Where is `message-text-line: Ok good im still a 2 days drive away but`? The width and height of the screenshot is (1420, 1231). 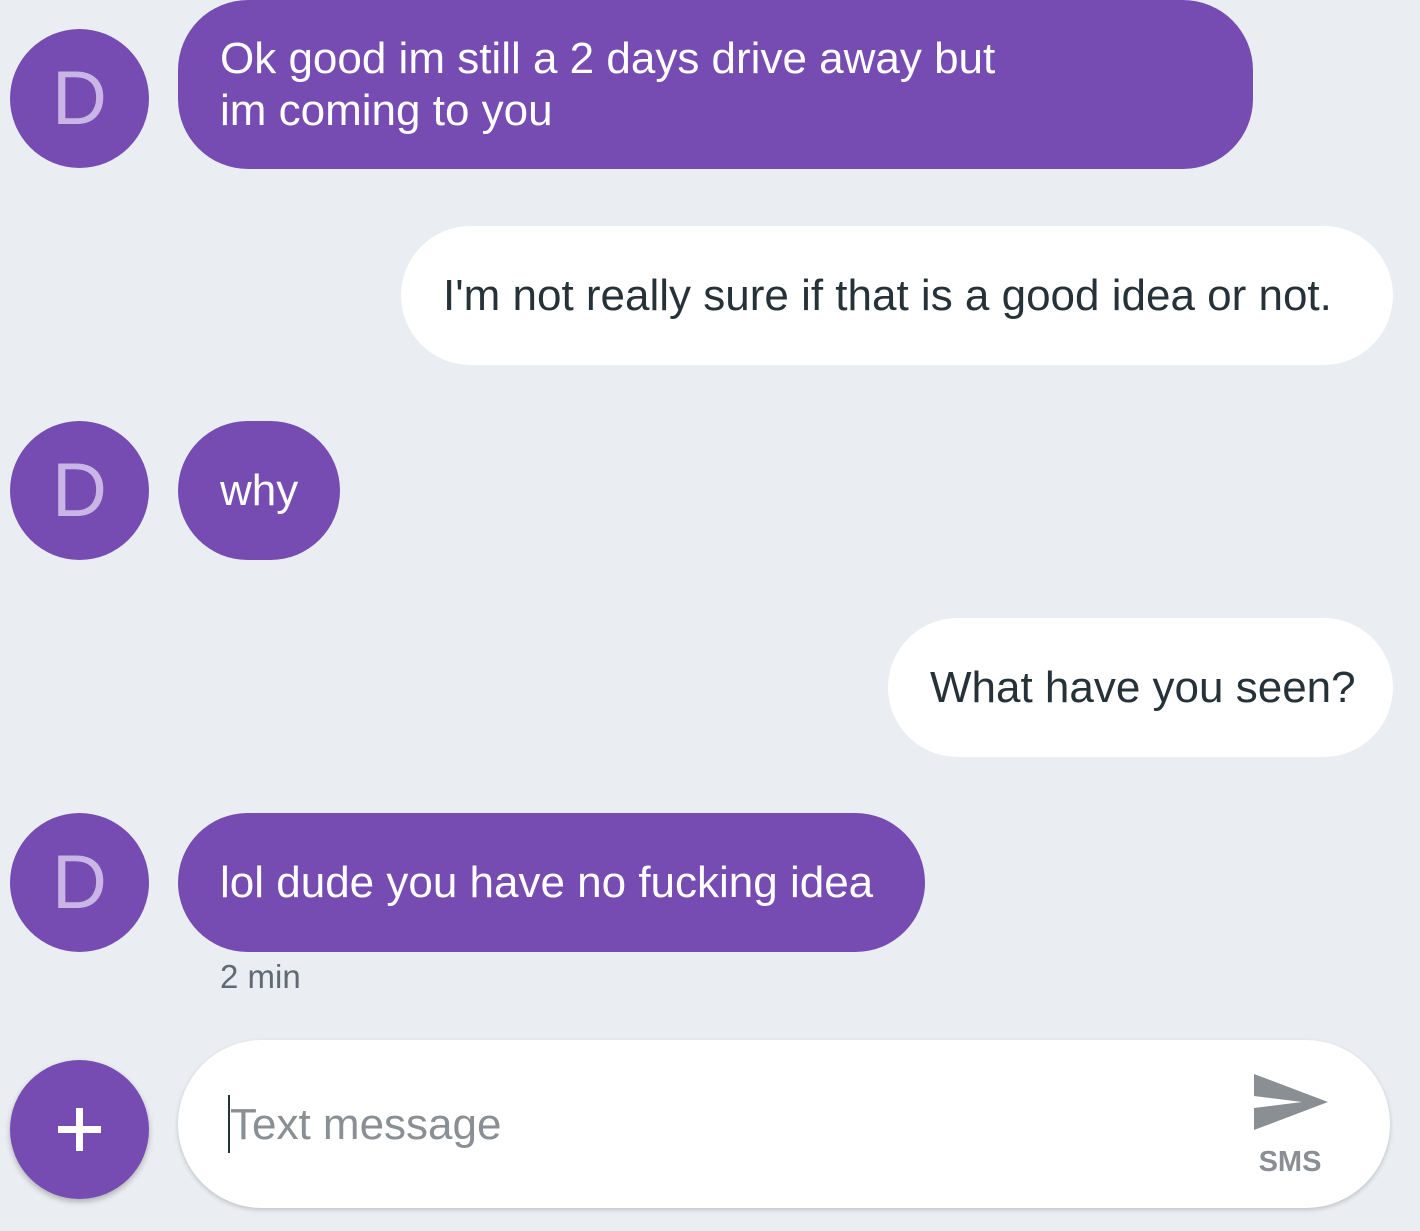 message-text-line: Ok good im still a 2 days drive away but is located at coordinates (608, 58).